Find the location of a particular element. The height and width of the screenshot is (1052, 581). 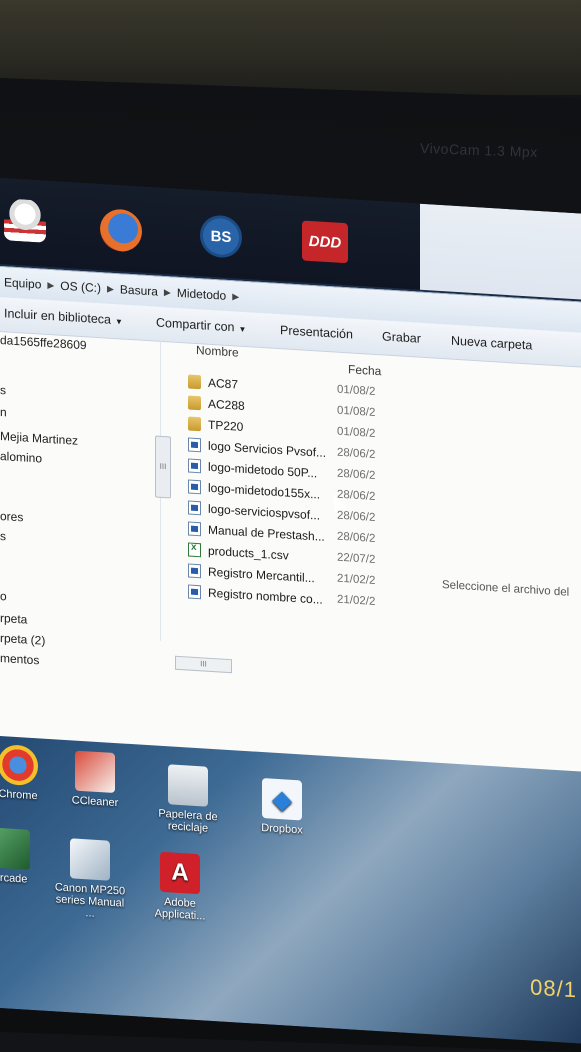

column-header-name: Nombre is located at coordinates (217, 351).